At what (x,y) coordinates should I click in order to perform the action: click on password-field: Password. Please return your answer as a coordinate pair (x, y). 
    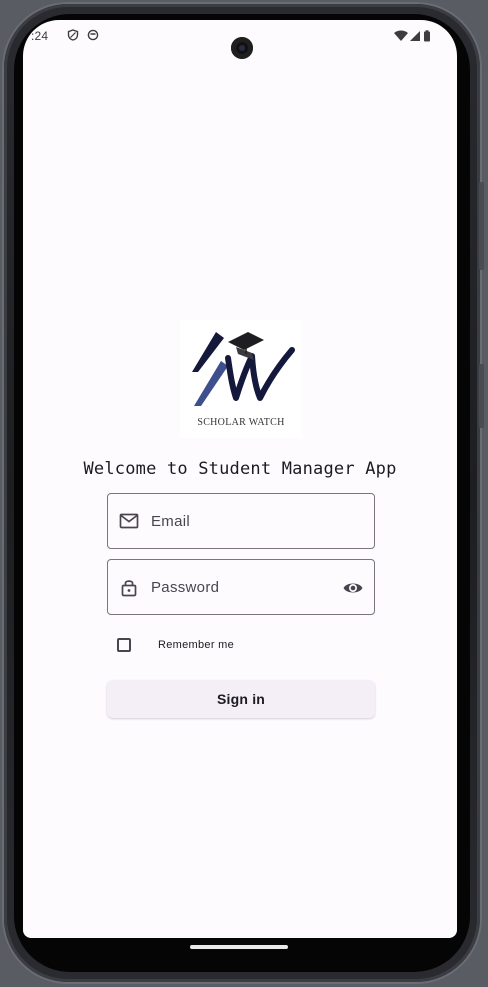
    Looking at the image, I should click on (241, 587).